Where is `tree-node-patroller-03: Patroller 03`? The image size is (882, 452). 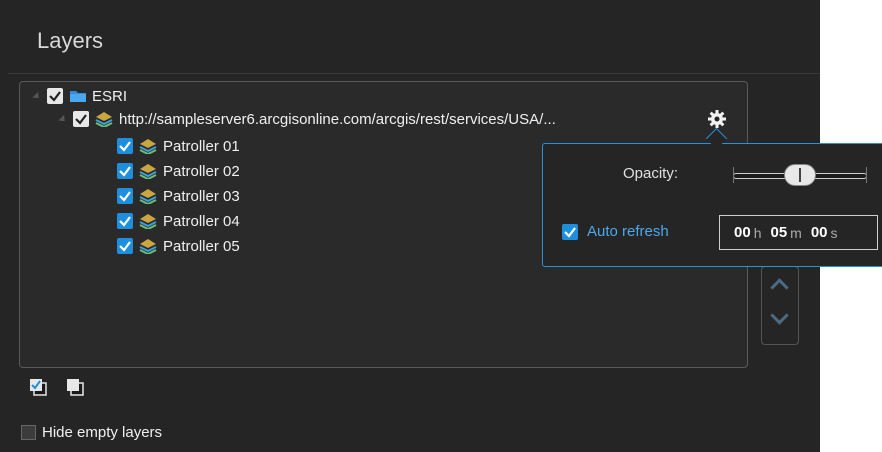 tree-node-patroller-03: Patroller 03 is located at coordinates (178, 196).